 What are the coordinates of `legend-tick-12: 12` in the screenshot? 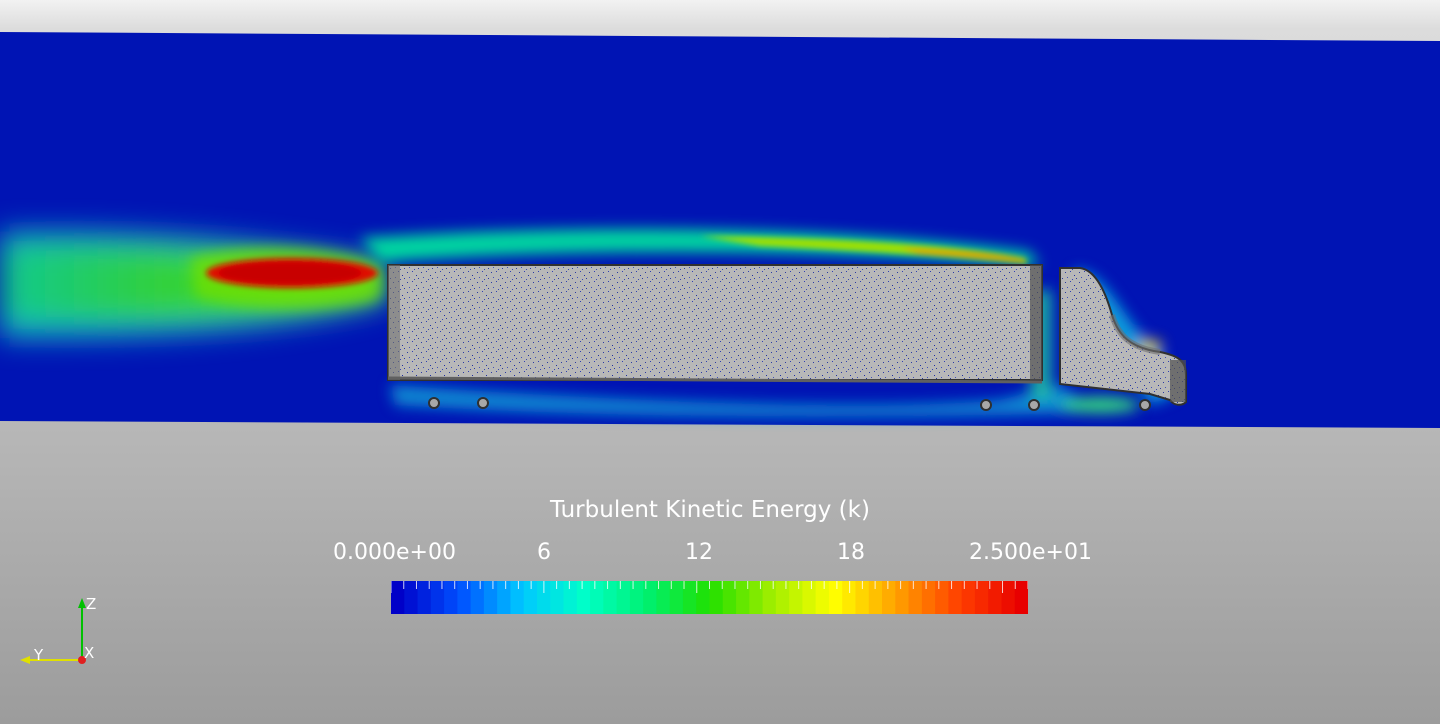 It's located at (699, 552).